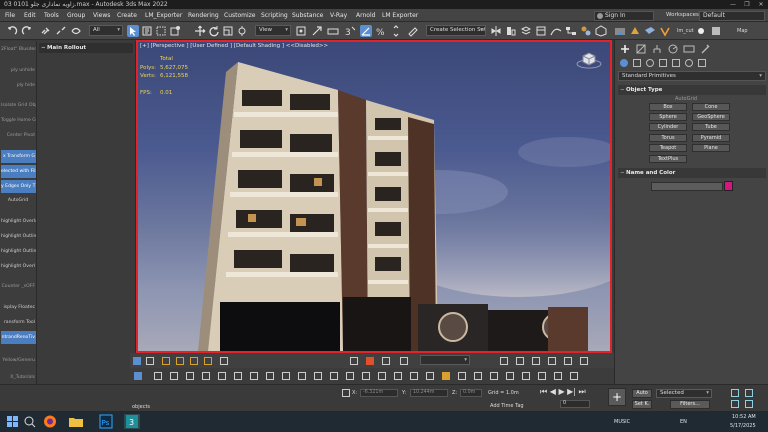 Image resolution: width=768 pixels, height=432 pixels. What do you see at coordinates (338, 15) in the screenshot?
I see `menu-vray: V-Ray` at bounding box center [338, 15].